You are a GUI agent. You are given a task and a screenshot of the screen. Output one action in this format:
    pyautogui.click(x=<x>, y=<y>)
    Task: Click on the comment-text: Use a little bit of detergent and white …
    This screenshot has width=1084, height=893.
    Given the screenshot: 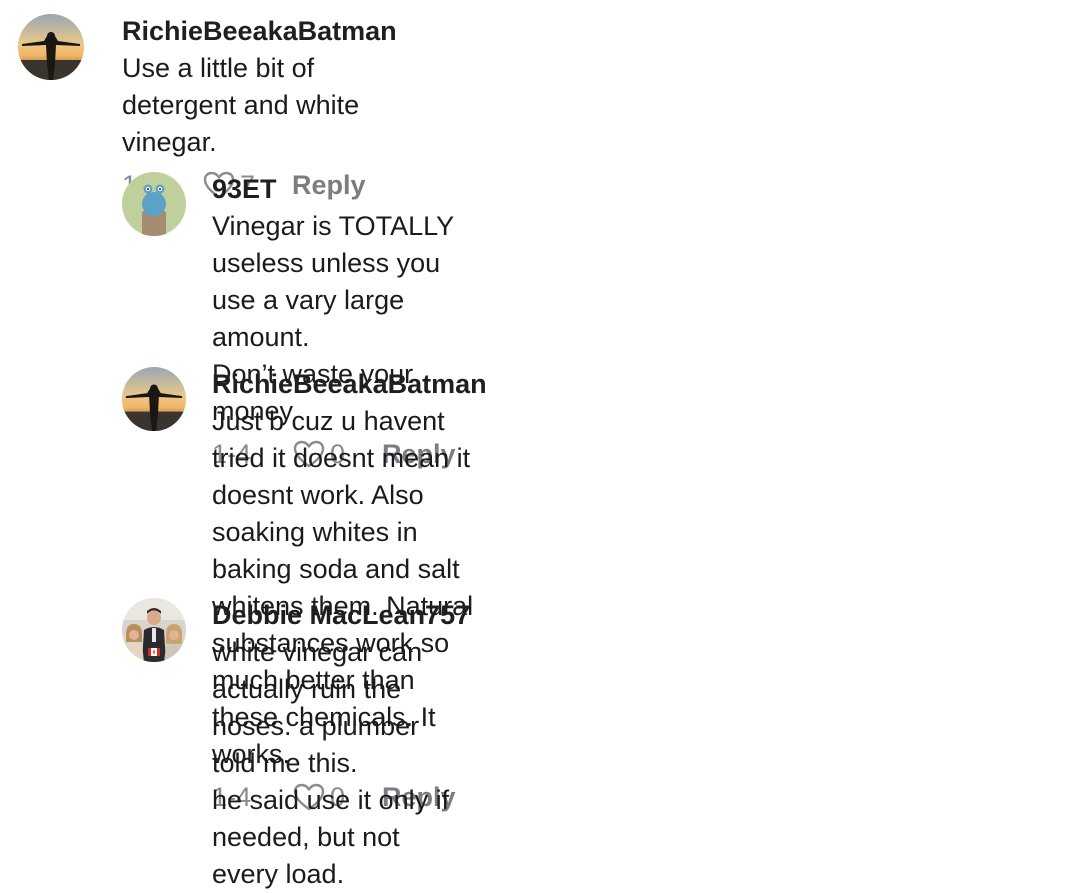 What is the action you would take?
    pyautogui.click(x=241, y=105)
    